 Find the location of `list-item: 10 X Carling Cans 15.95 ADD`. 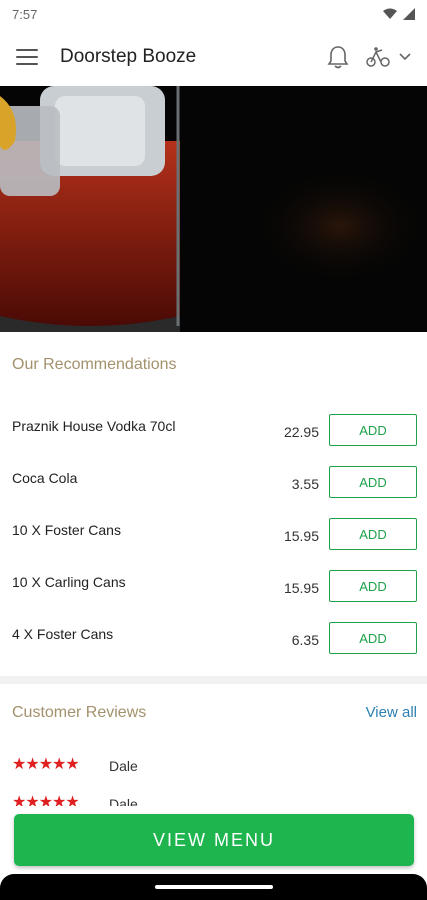

list-item: 10 X Carling Cans 15.95 ADD is located at coordinates (213, 596).